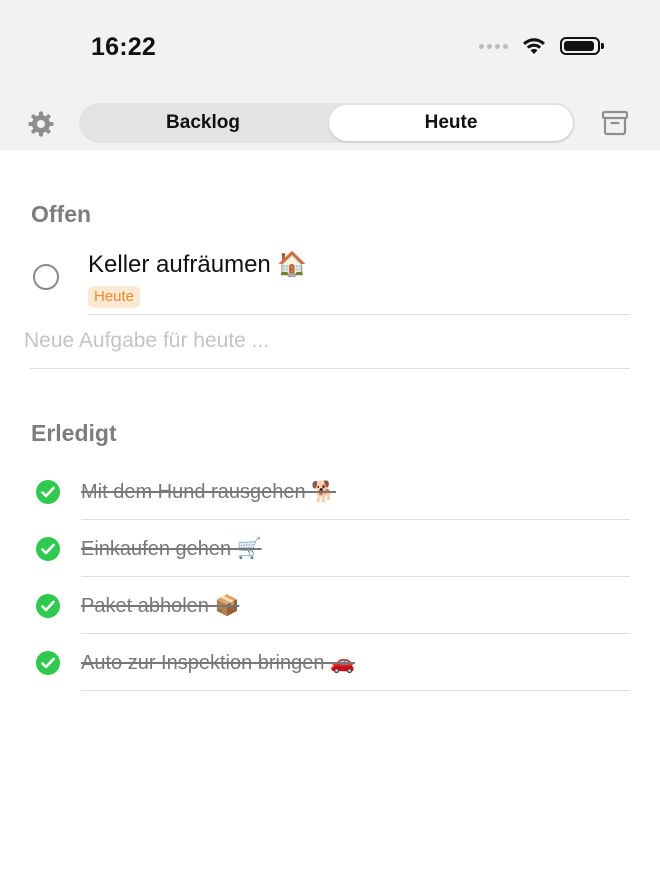  I want to click on list-item: Mit dem Hund rausgehen 🐕, so click(330, 491).